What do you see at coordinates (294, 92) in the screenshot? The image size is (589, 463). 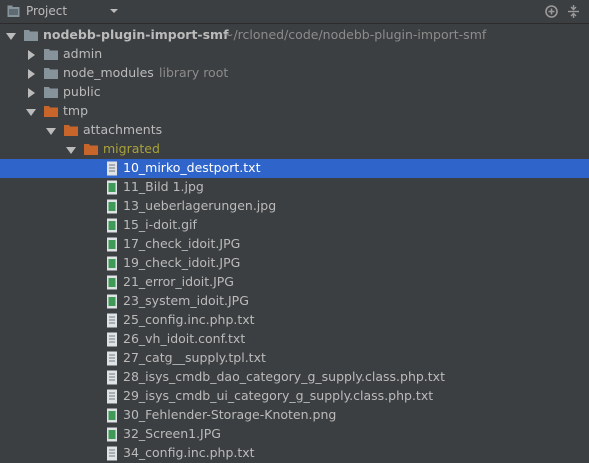 I see `tree-row-public: public` at bounding box center [294, 92].